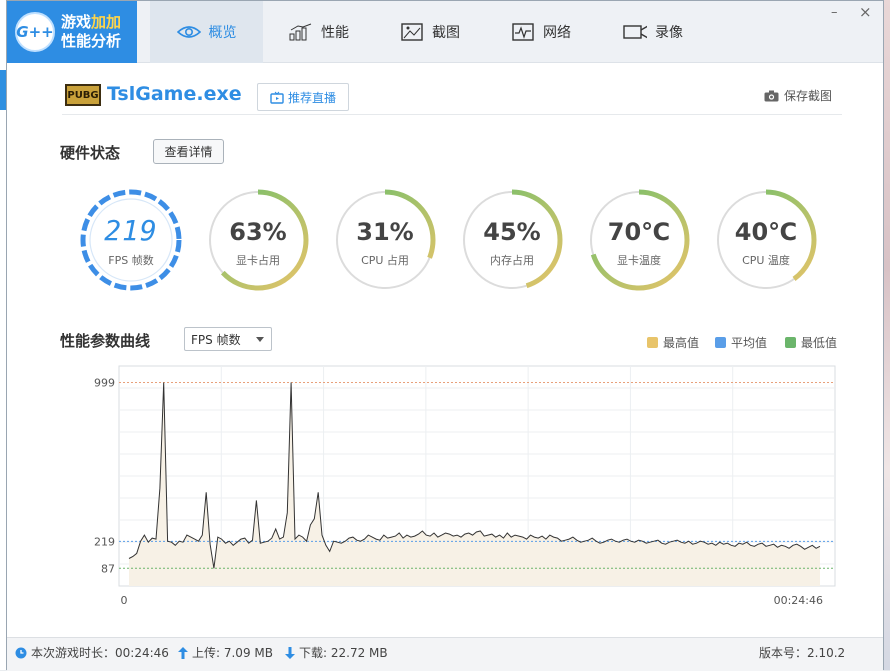 The image size is (890, 671). What do you see at coordinates (385, 260) in the screenshot?
I see `gauge-label: CPU 占用` at bounding box center [385, 260].